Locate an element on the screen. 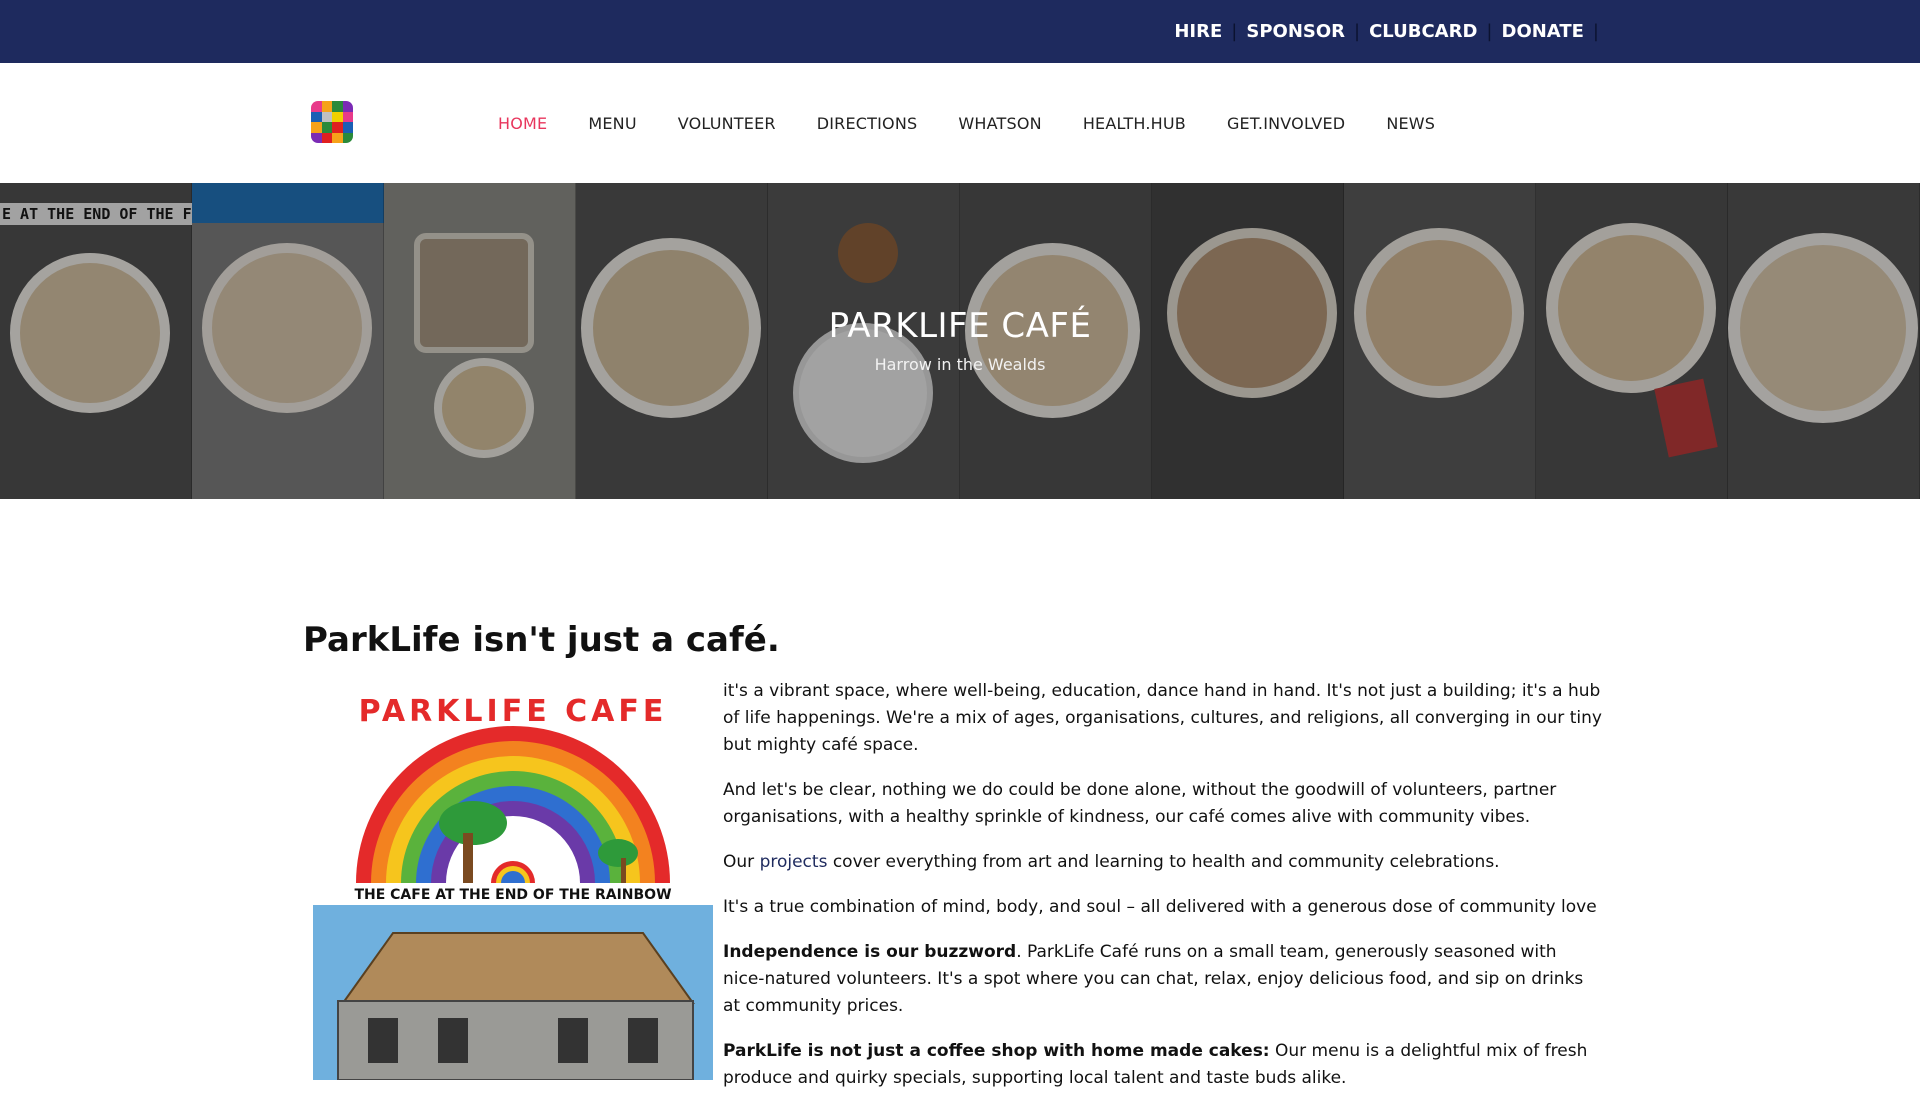  top-links: HIRE | SPONSOR | CLUBCARD | DONATE | is located at coordinates (1391, 31).